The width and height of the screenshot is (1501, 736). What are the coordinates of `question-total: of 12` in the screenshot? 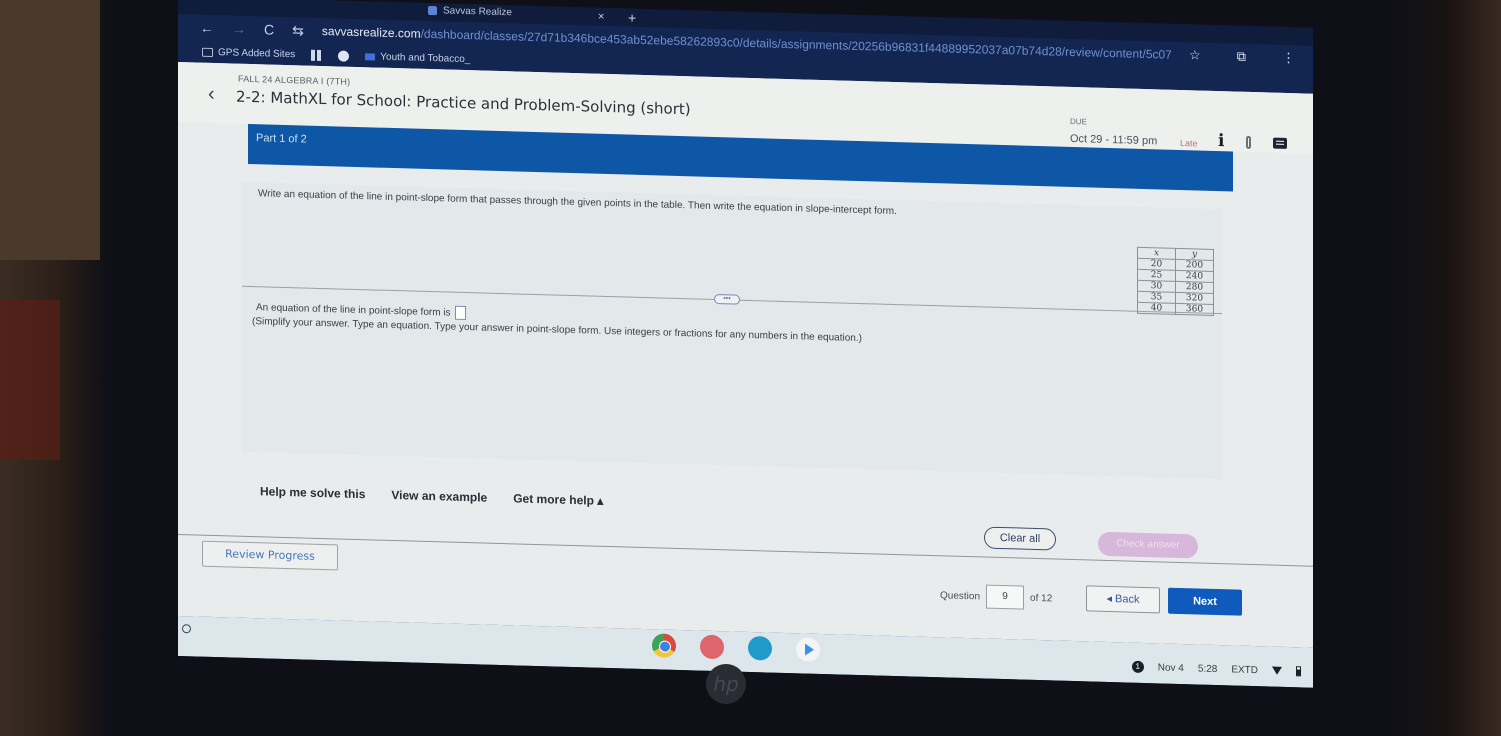 It's located at (1041, 598).